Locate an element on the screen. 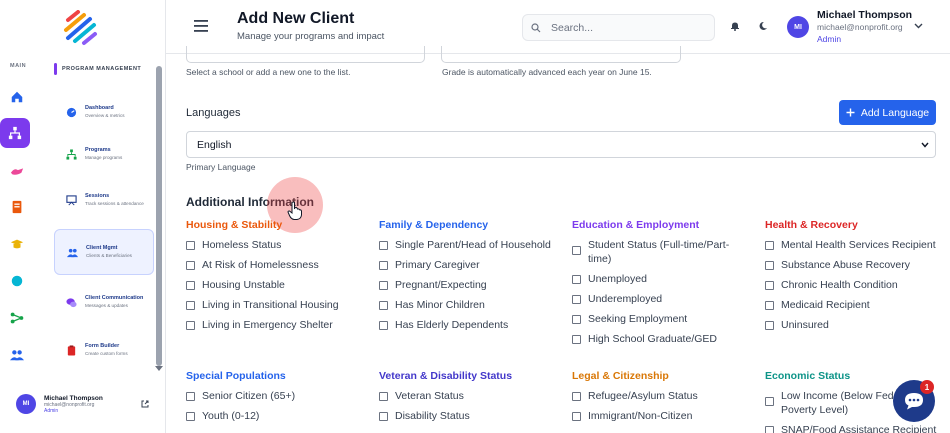  checkbox-label: Has Elderly Dependents is located at coordinates (452, 325).